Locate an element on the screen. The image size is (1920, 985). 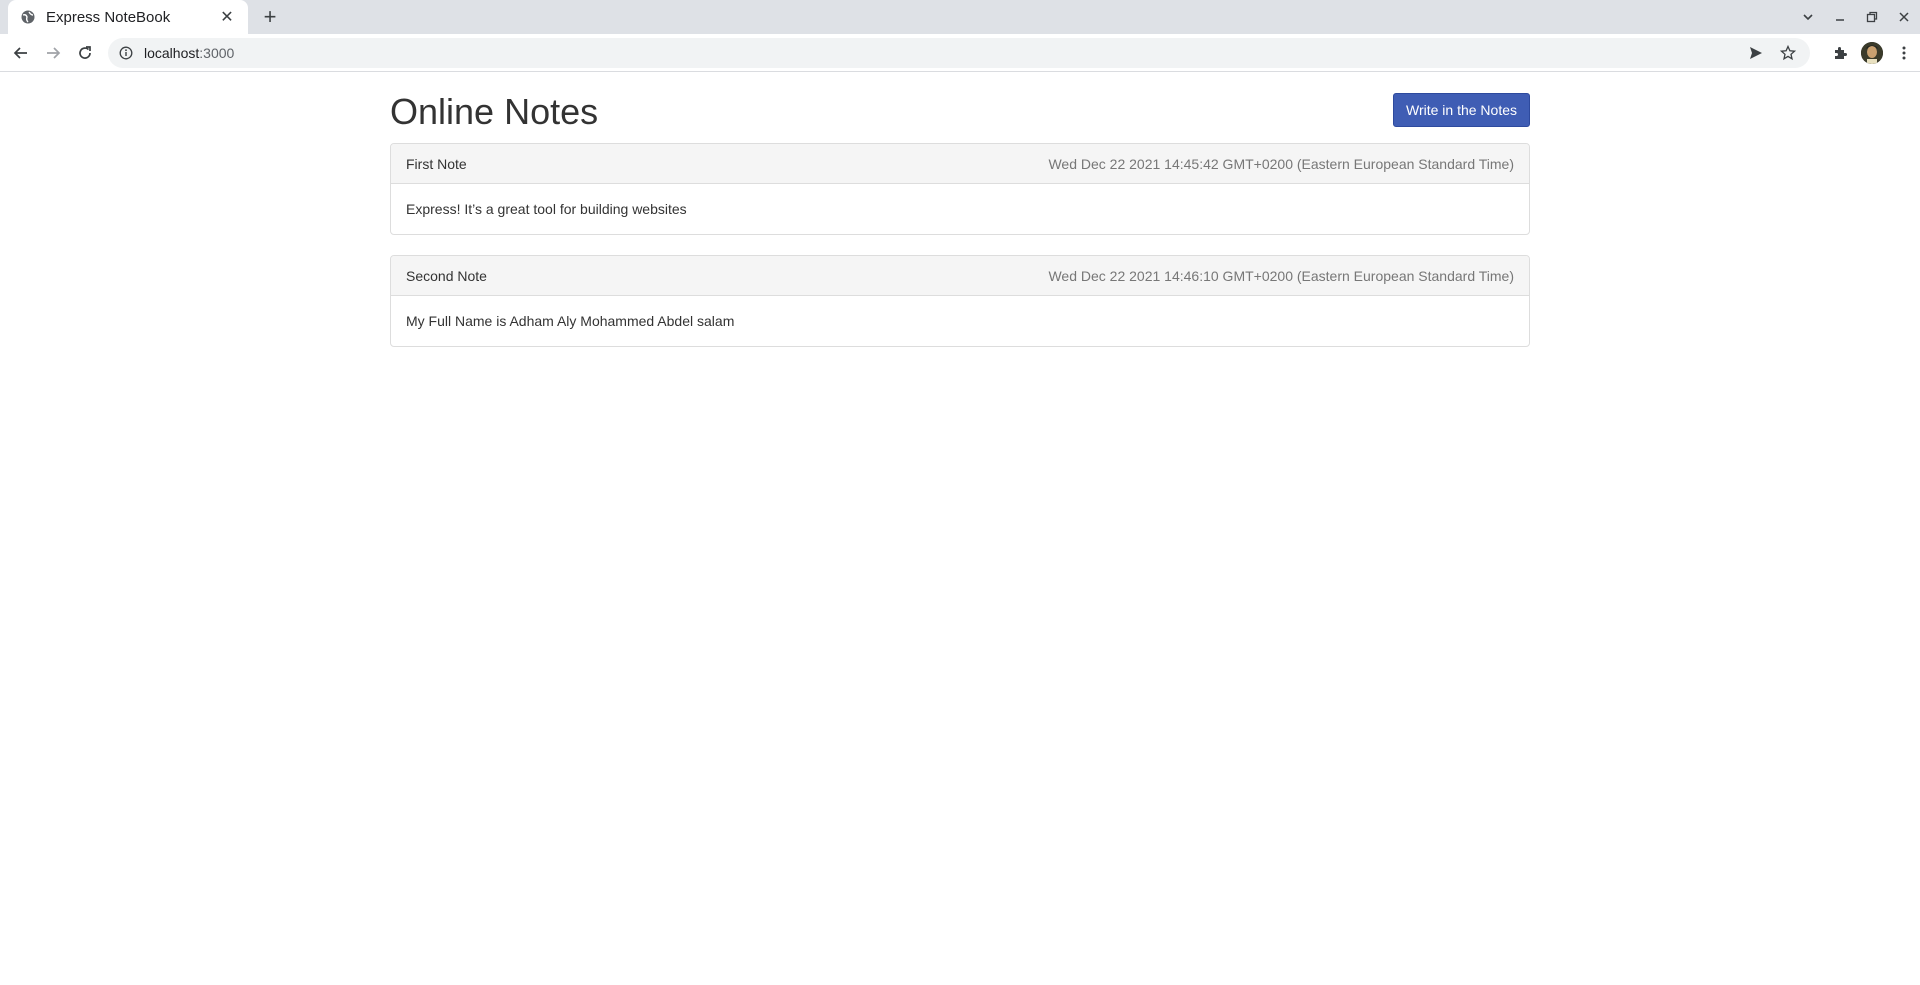
page-header: Online Notes Write in the Notes is located at coordinates (960, 108).